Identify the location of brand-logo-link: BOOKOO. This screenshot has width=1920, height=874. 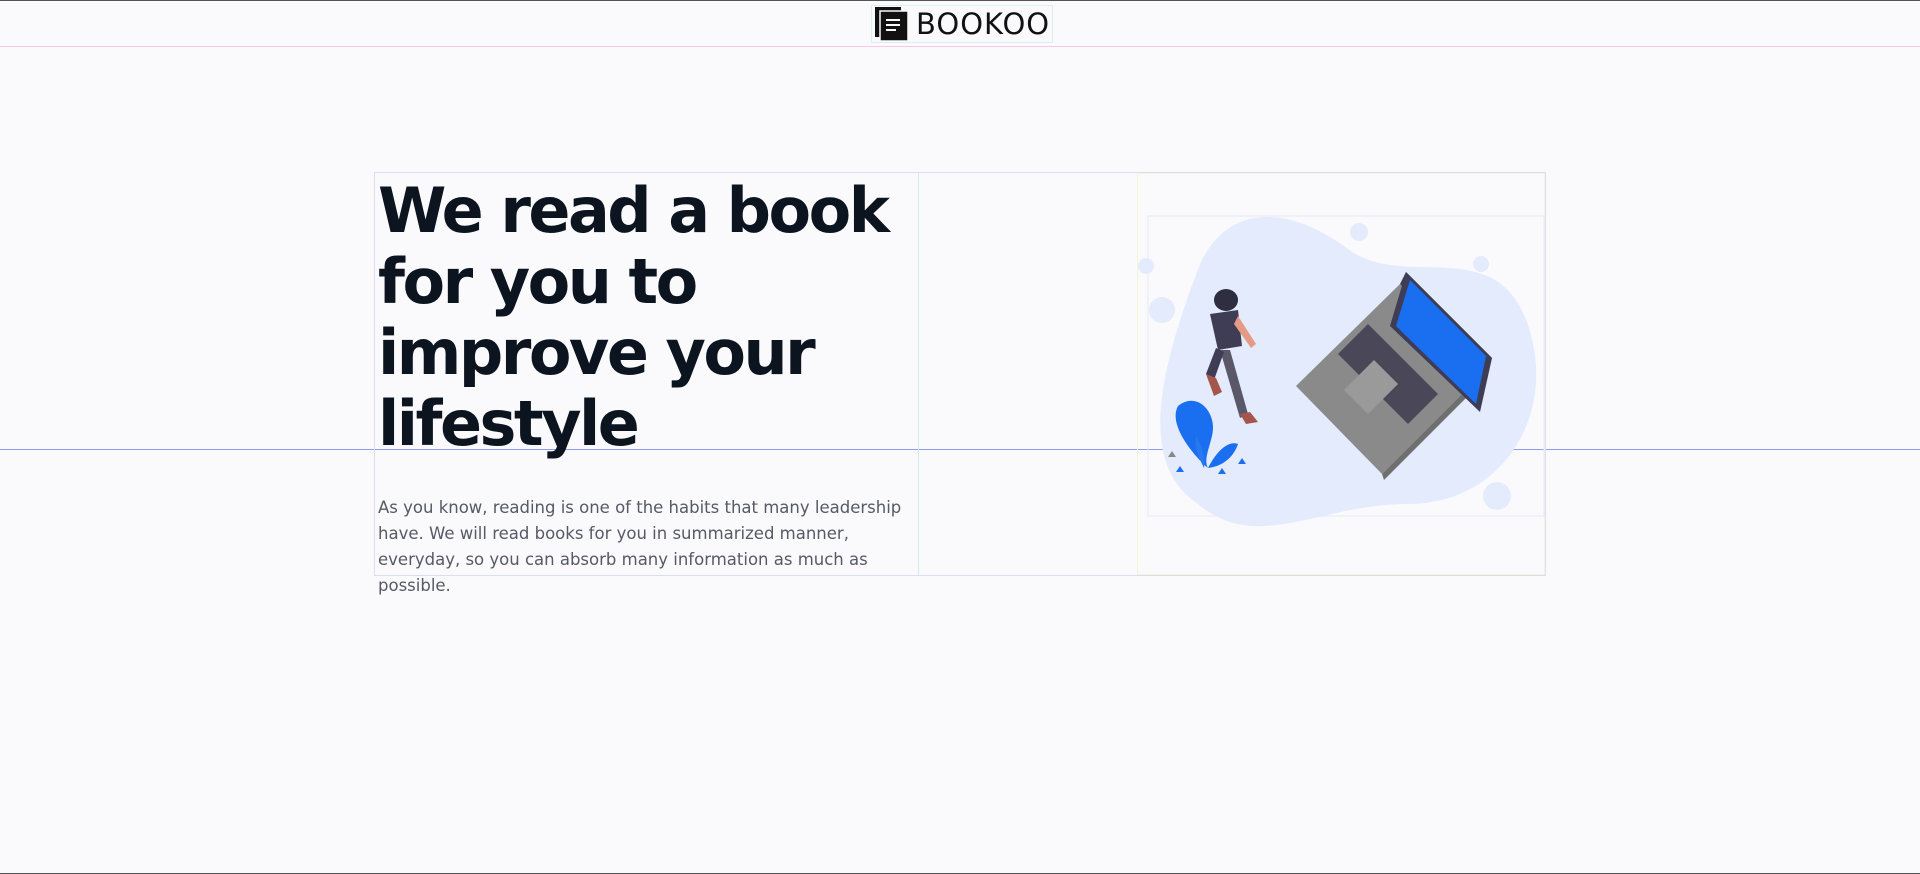
(962, 24).